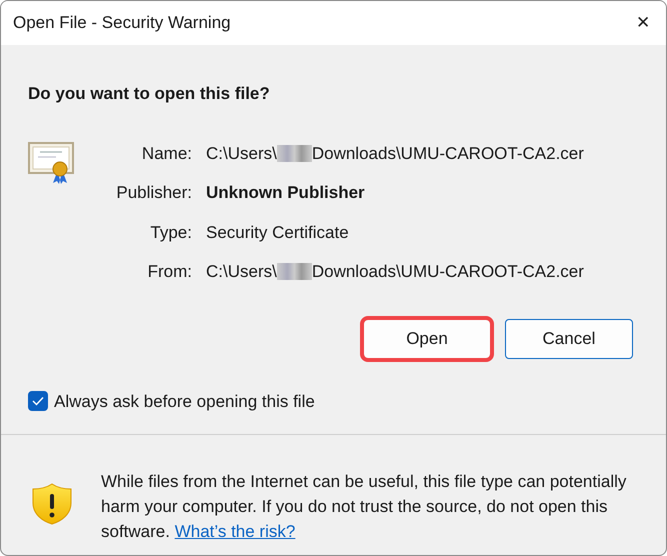  I want to click on field-label: From:, so click(169, 272).